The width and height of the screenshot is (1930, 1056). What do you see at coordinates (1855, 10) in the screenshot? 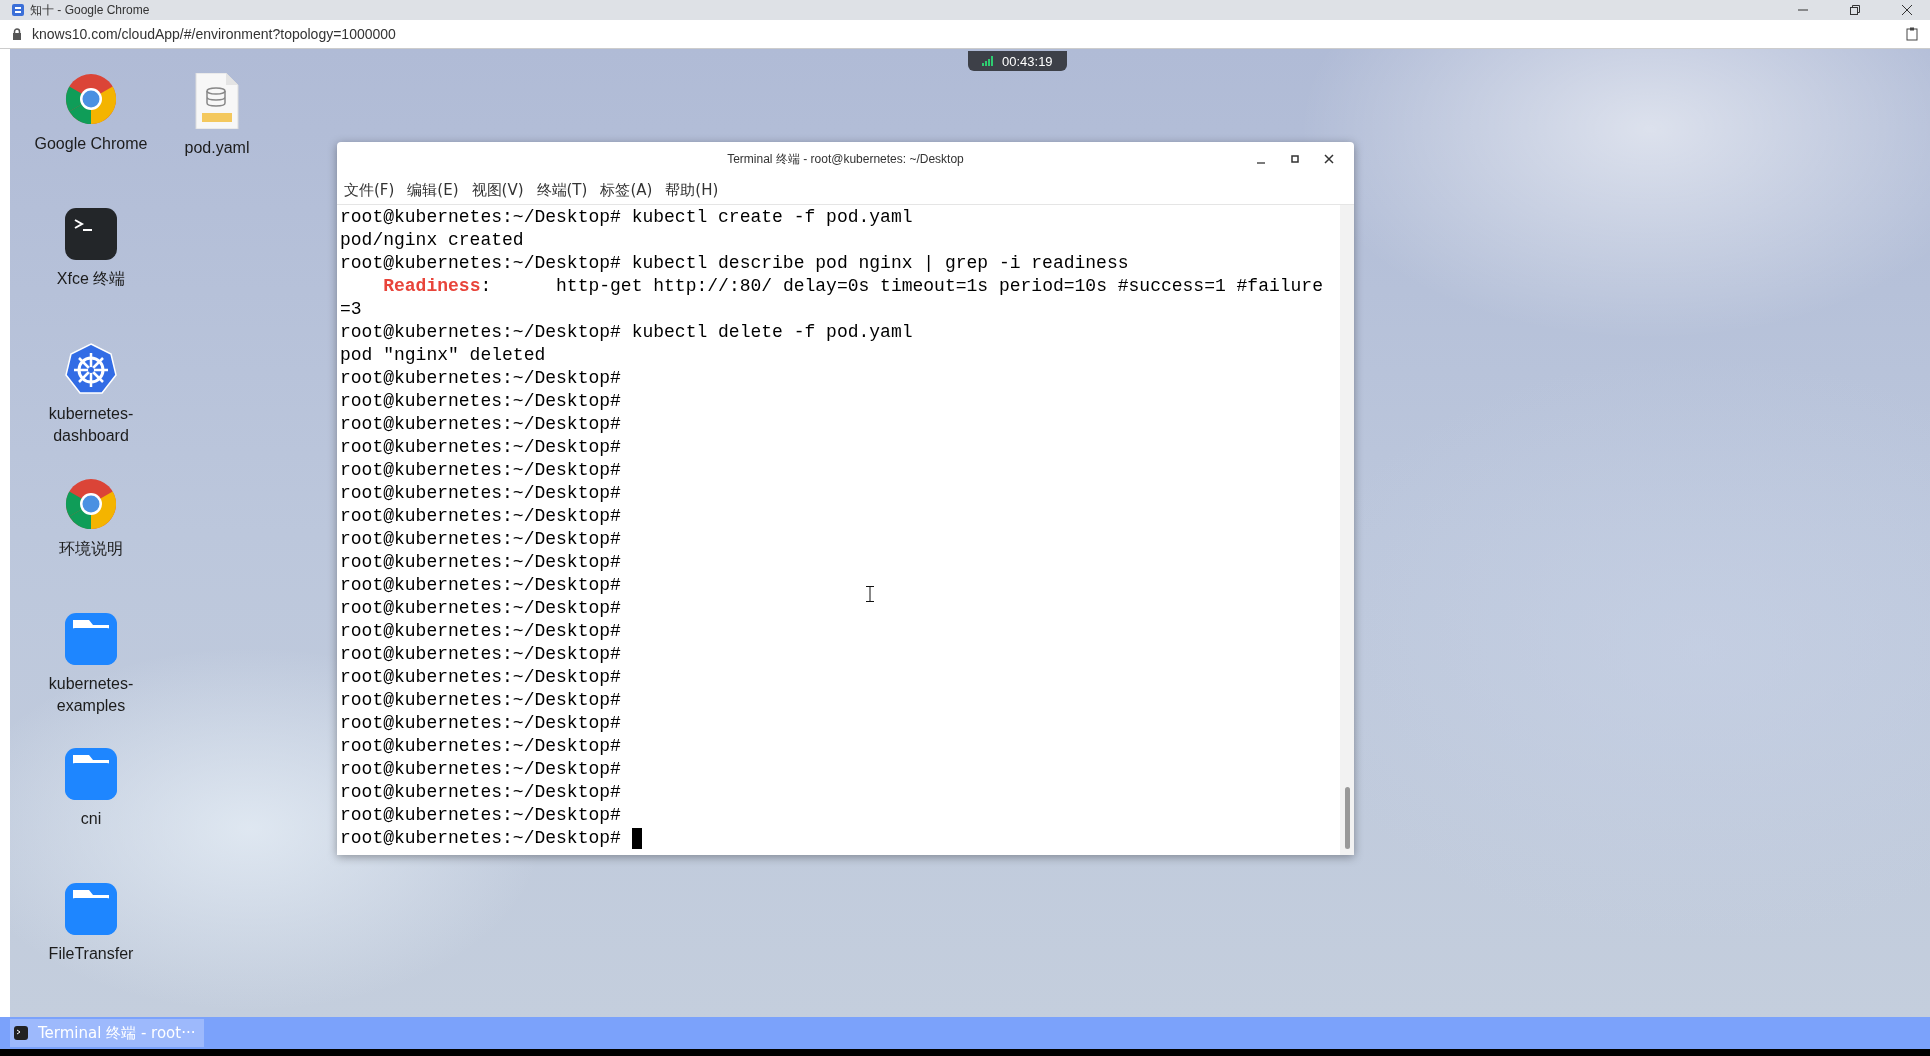
I see `restore-icon` at bounding box center [1855, 10].